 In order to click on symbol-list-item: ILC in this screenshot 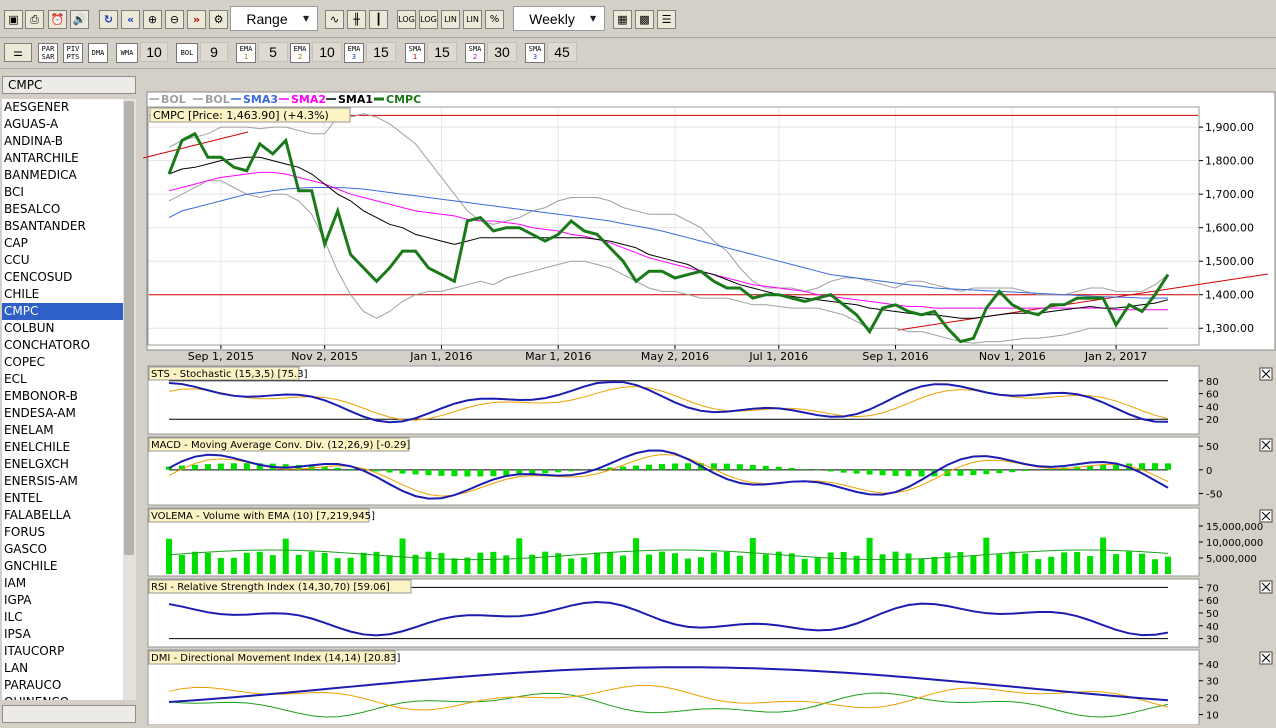, I will do `click(62, 617)`.